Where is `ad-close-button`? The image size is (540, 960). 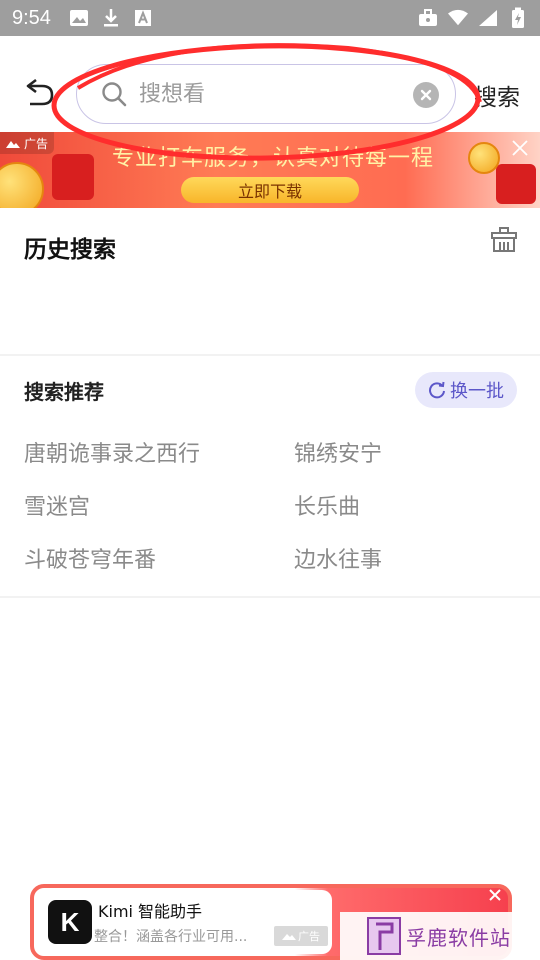
ad-close-button is located at coordinates (520, 148).